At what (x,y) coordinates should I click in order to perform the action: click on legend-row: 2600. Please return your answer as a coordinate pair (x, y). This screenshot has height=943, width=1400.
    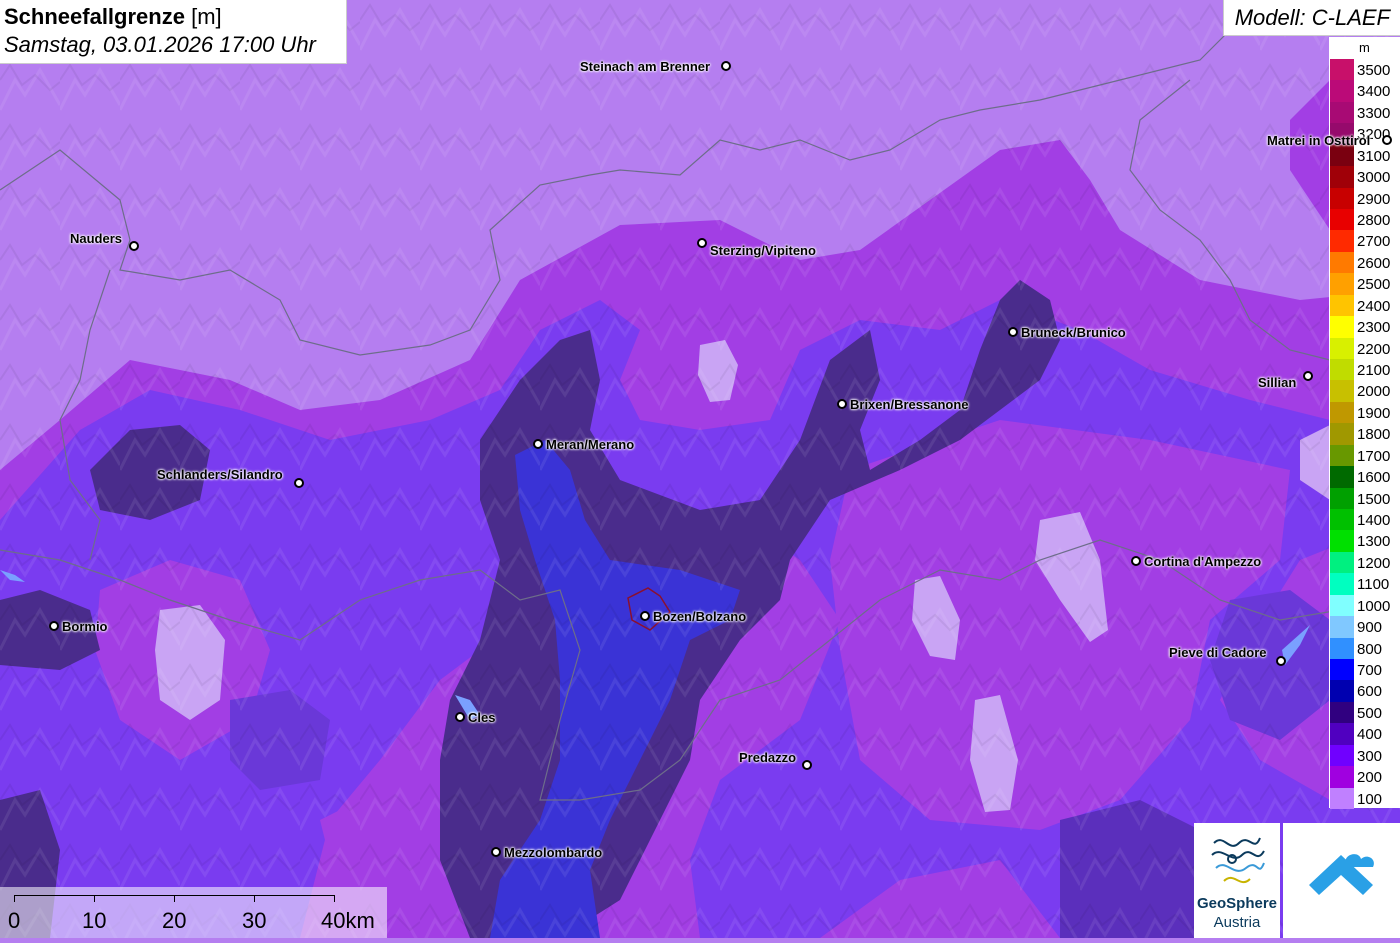
    Looking at the image, I should click on (1364, 262).